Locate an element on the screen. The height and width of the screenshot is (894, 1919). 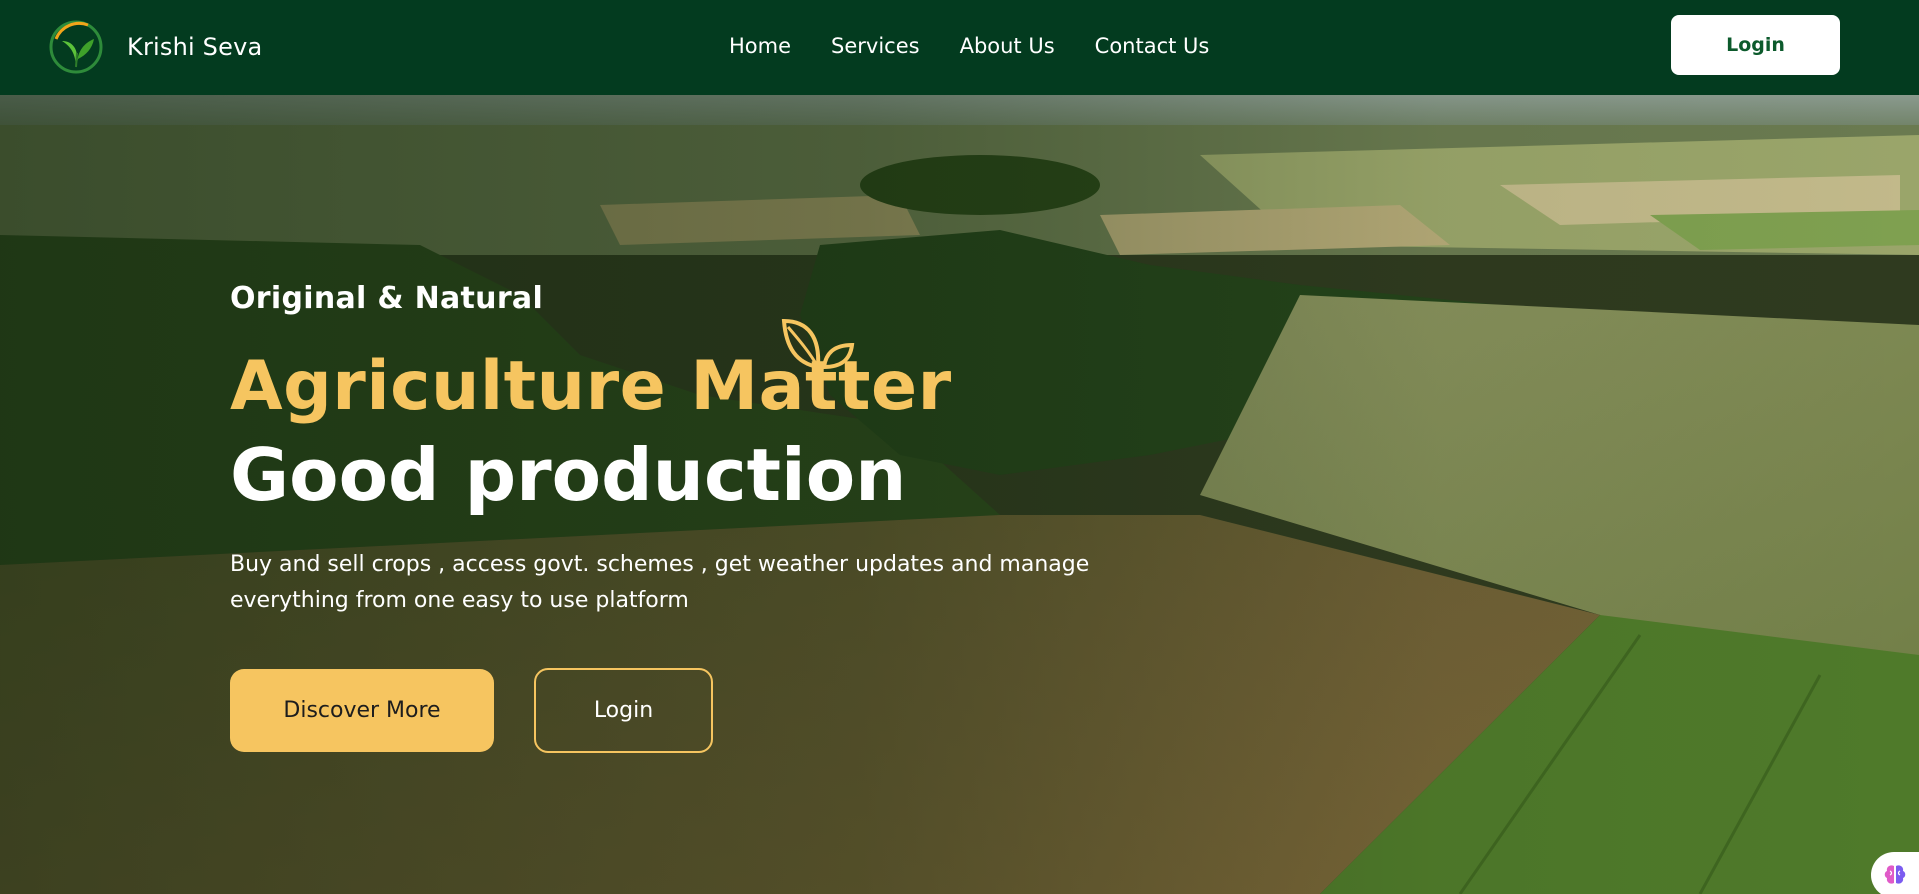
leaf-sprout-icon is located at coordinates (818, 346).